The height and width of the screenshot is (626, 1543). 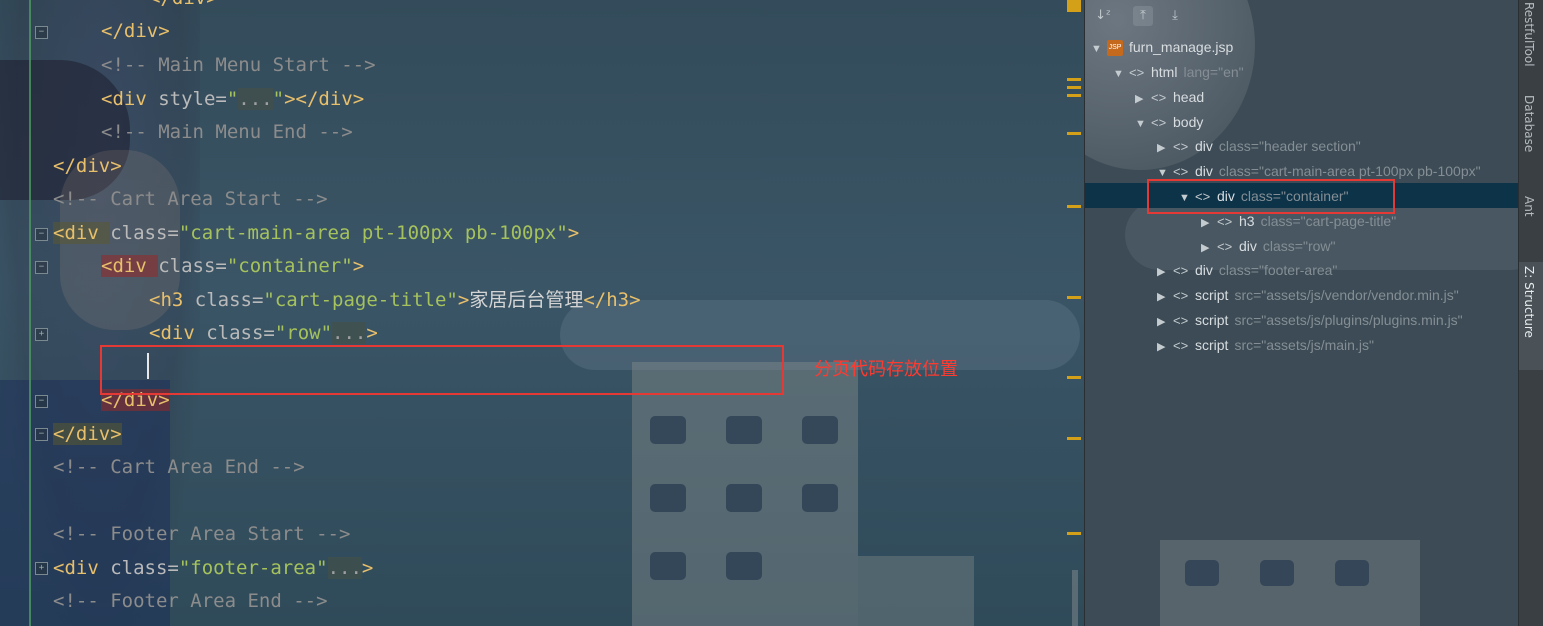 What do you see at coordinates (1178, 72) in the screenshot?
I see `tree-node-html: ▼ <> html lang="en"` at bounding box center [1178, 72].